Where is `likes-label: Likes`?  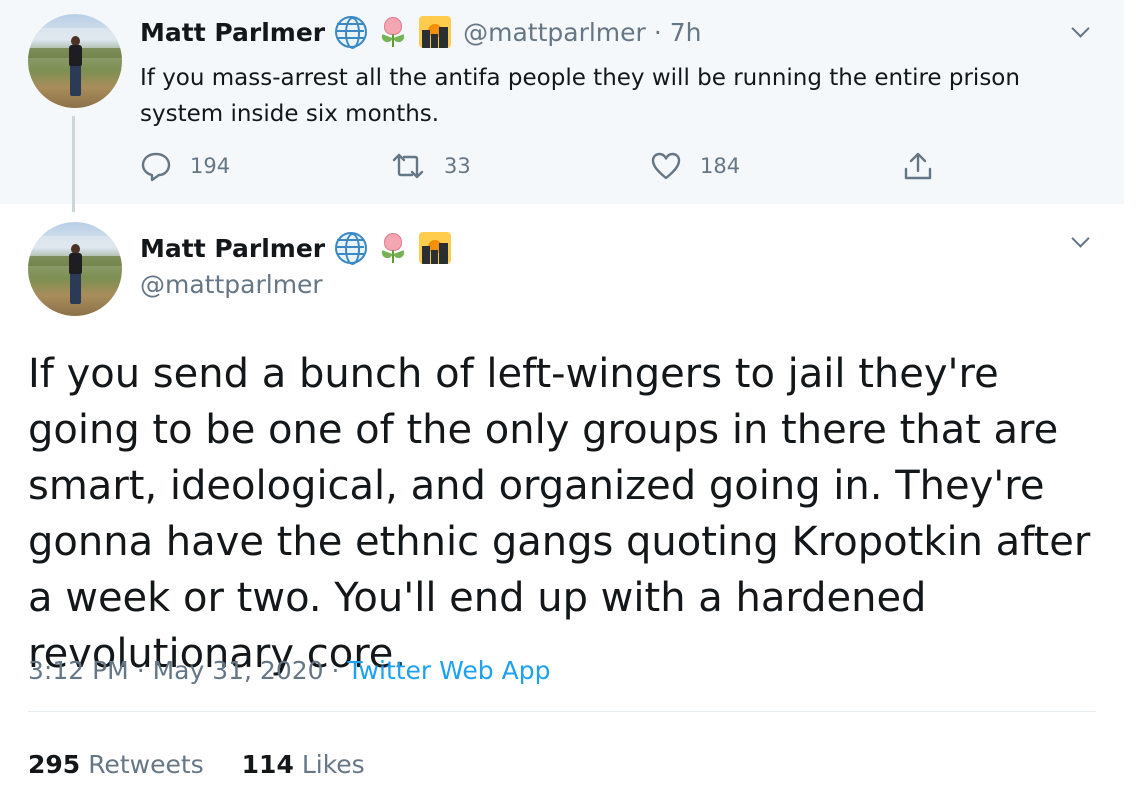 likes-label: Likes is located at coordinates (333, 764).